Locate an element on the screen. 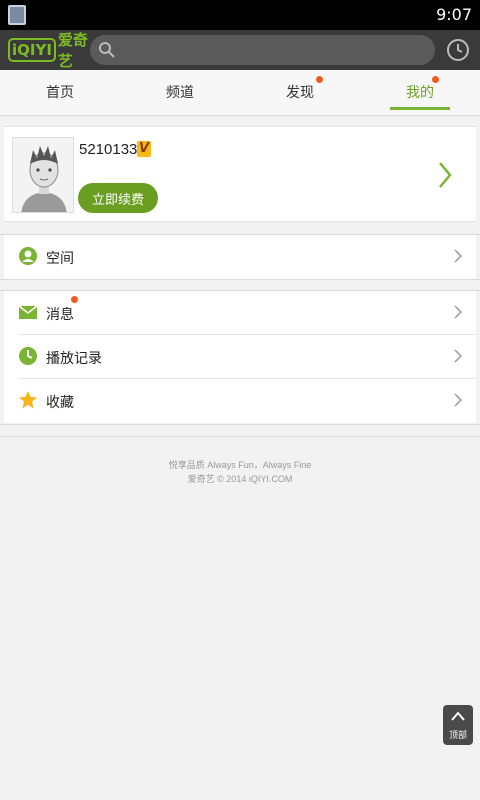 The width and height of the screenshot is (480, 800). tab-discover: 发现 is located at coordinates (300, 92).